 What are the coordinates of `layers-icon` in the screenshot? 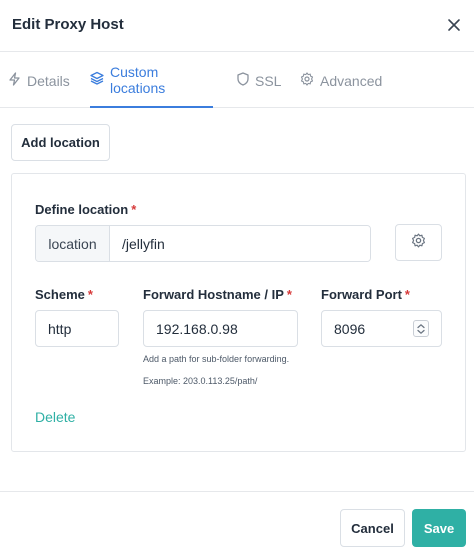 It's located at (97, 79).